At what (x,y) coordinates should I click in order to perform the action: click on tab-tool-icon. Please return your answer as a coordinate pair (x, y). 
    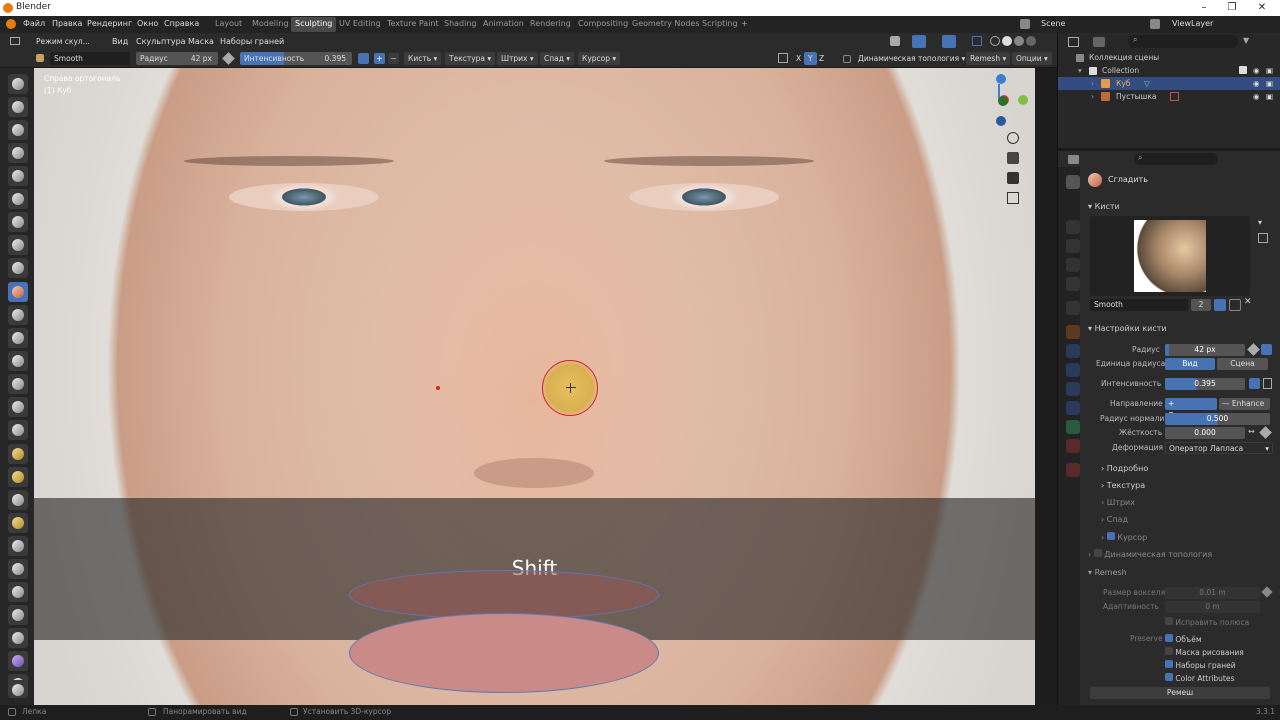
    Looking at the image, I should click on (1073, 182).